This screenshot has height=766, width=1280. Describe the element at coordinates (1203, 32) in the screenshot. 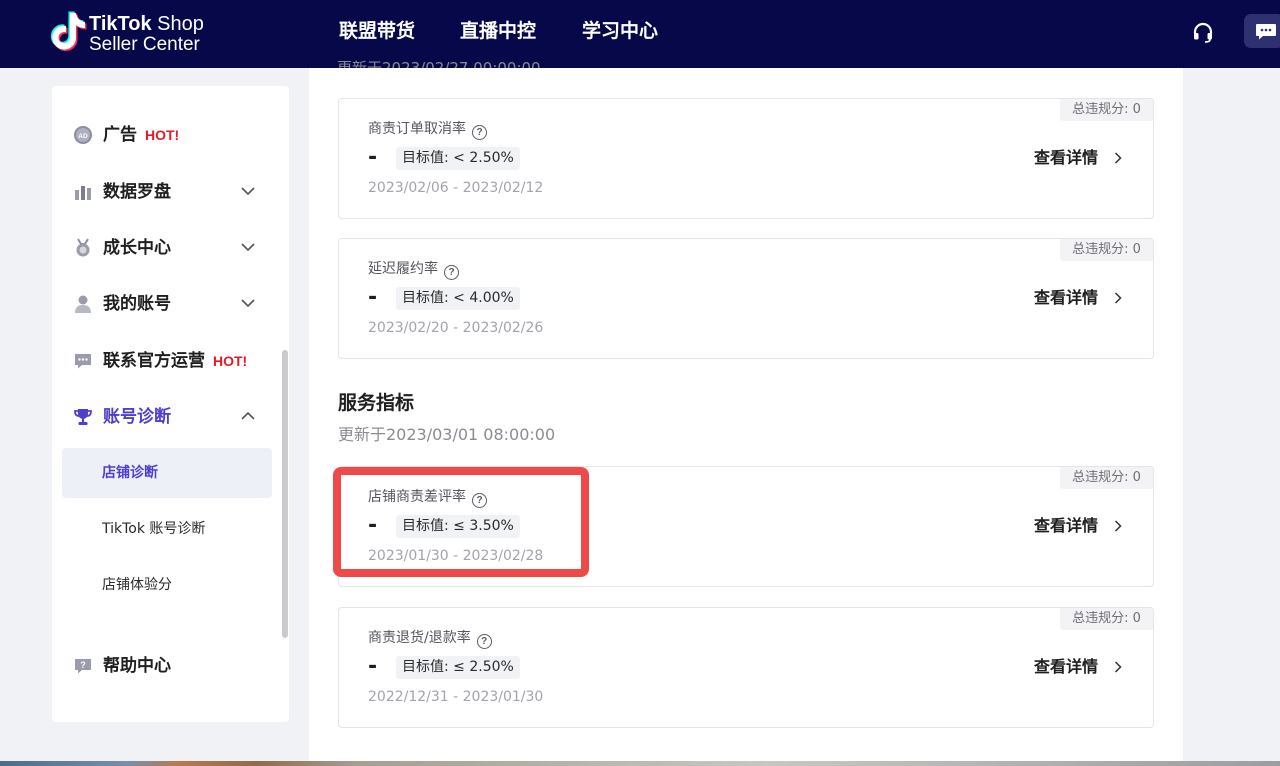

I see `headset-icon` at that location.